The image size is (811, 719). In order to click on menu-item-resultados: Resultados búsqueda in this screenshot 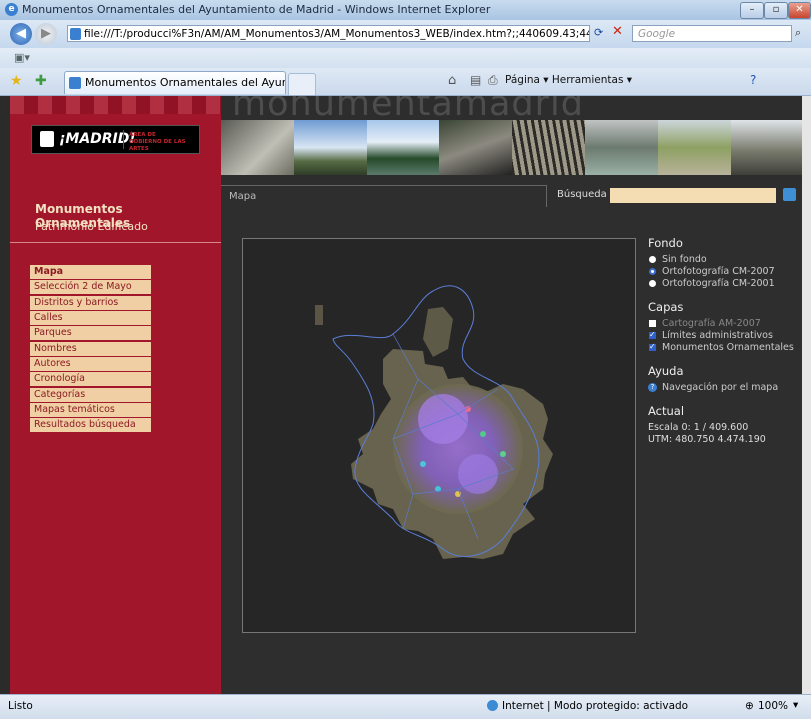, I will do `click(90, 425)`.